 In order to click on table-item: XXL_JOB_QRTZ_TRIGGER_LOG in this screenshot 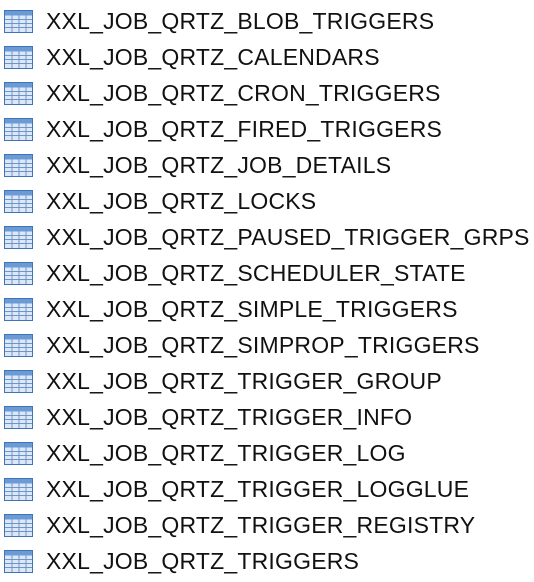, I will do `click(267, 453)`.